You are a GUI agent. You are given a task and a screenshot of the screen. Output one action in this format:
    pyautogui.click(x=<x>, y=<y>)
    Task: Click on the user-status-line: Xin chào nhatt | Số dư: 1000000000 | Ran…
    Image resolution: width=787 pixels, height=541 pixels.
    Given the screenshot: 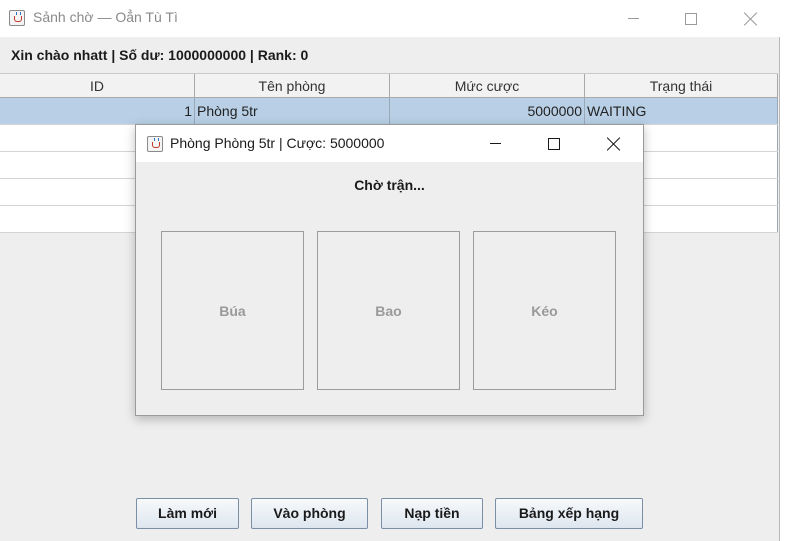 What is the action you would take?
    pyautogui.click(x=160, y=55)
    